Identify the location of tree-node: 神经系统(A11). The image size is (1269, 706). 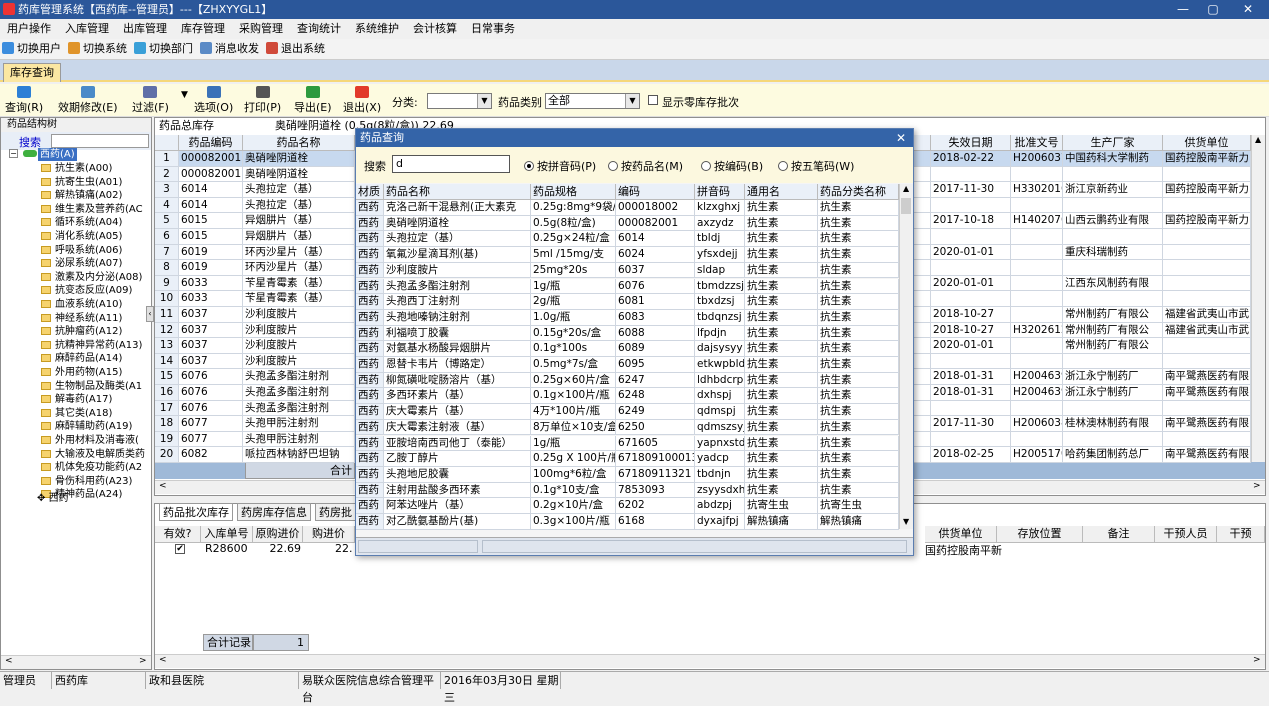
(81, 319).